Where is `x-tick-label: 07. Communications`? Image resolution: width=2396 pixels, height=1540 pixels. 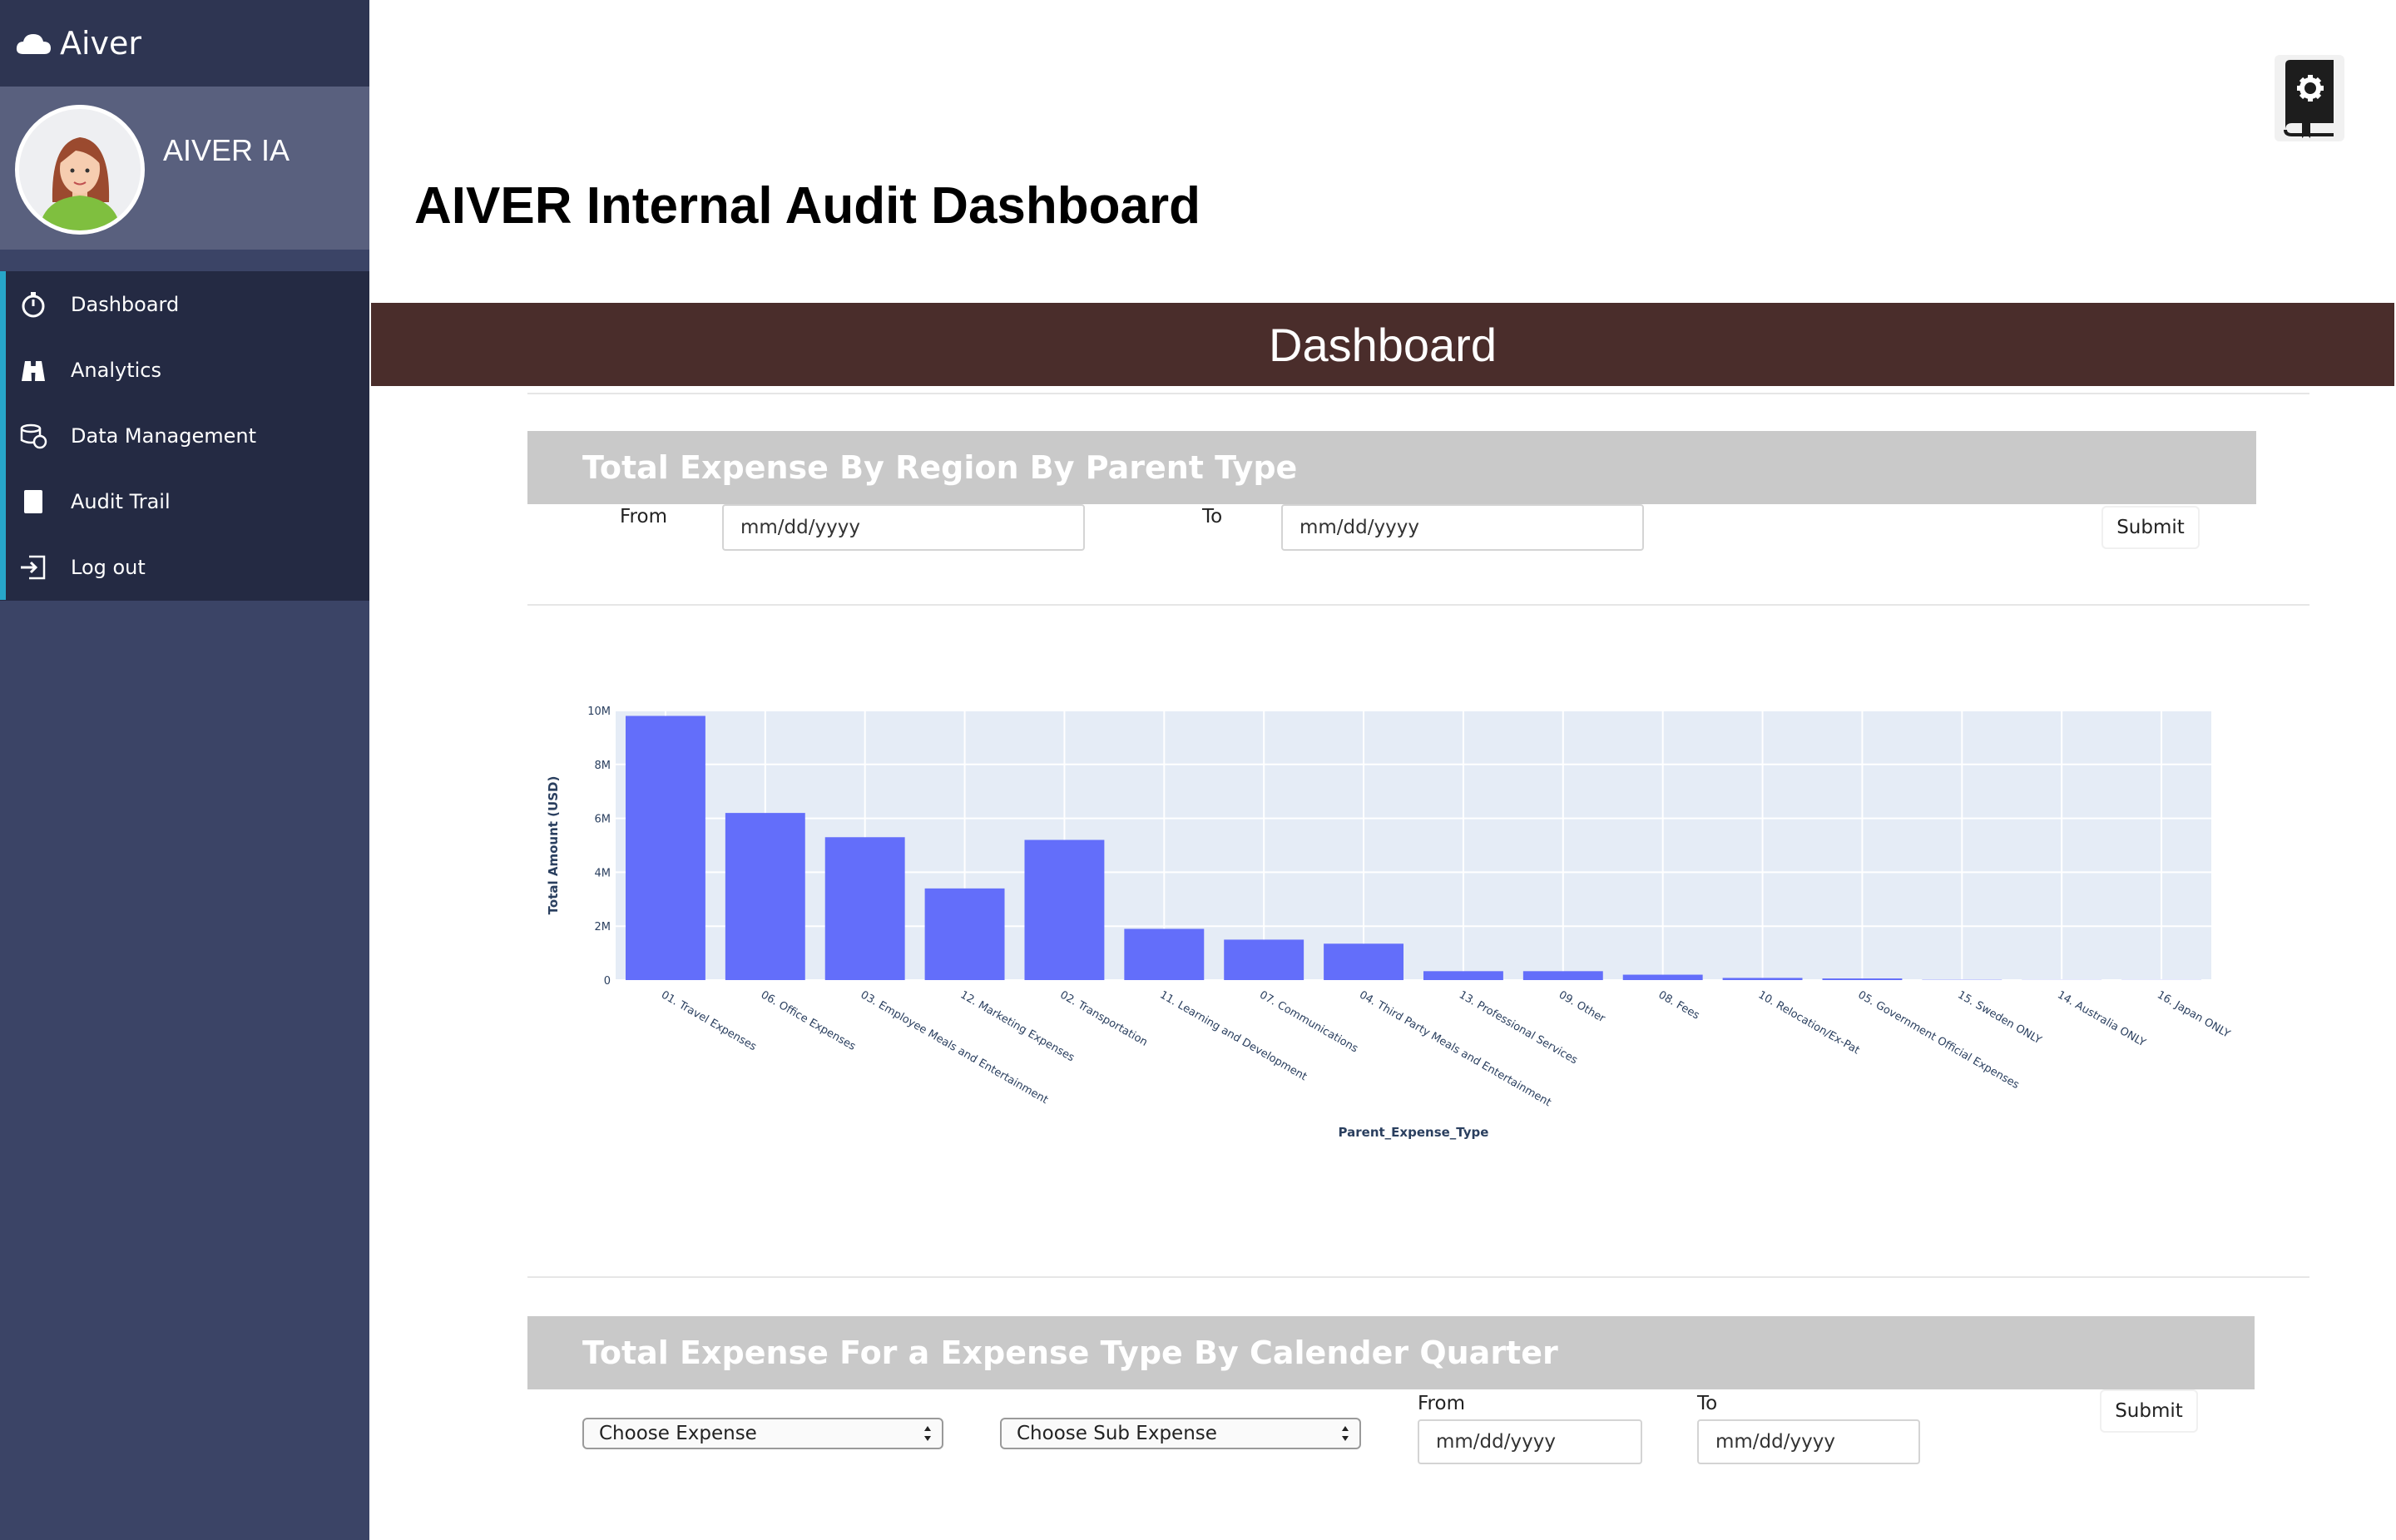
x-tick-label: 07. Communications is located at coordinates (1309, 1021).